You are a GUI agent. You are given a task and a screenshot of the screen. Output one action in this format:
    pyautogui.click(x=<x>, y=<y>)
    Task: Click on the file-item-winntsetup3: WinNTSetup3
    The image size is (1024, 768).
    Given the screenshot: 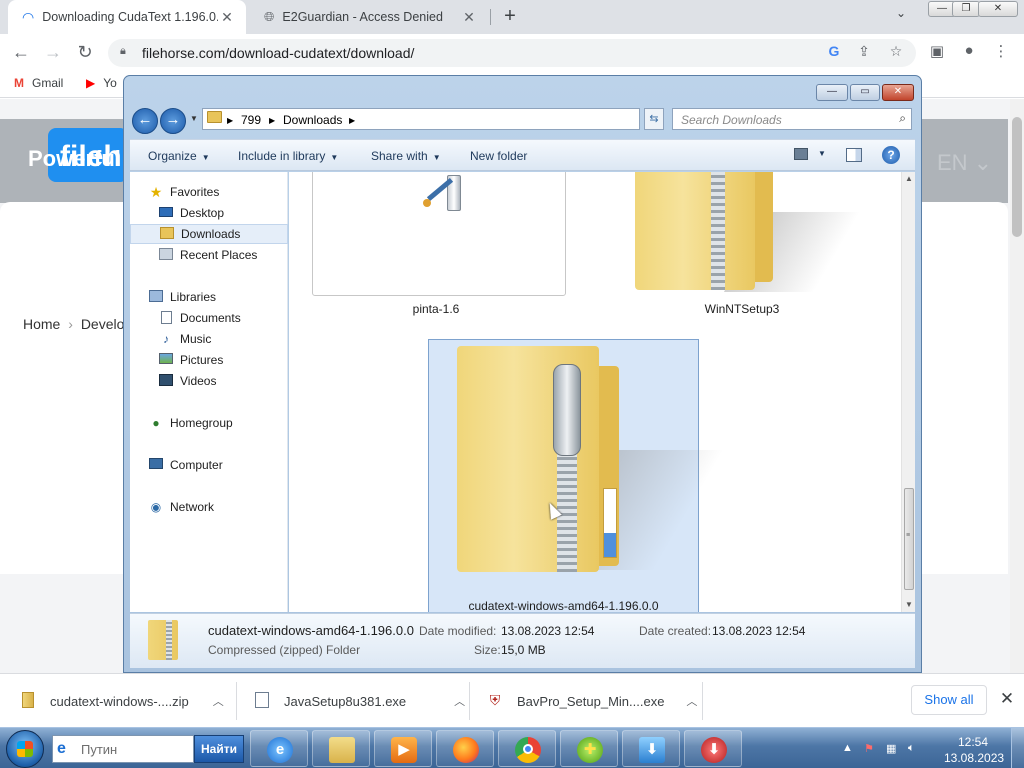 What is the action you would take?
    pyautogui.click(x=742, y=252)
    